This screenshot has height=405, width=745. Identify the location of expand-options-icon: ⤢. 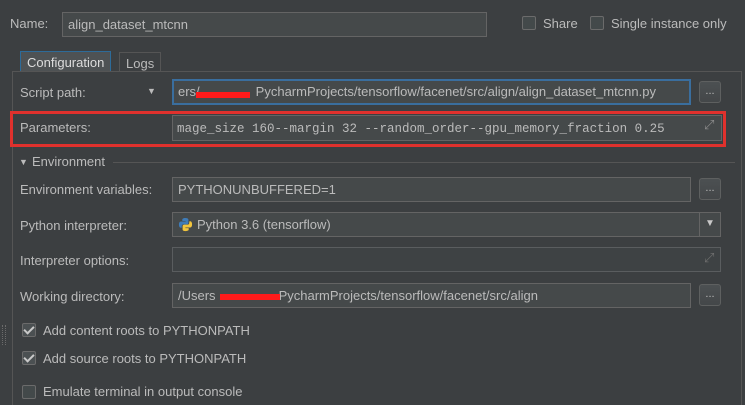
(709, 258).